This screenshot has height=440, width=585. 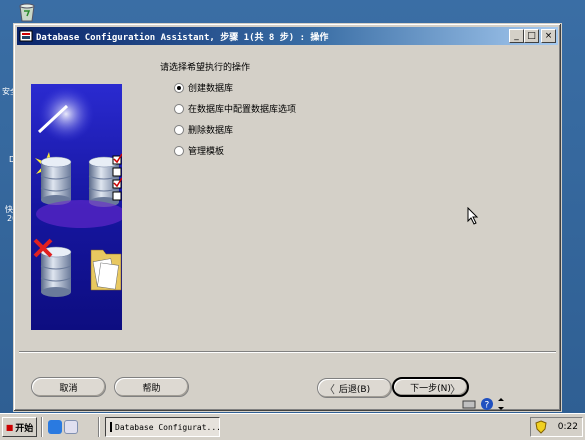 I want to click on close-button: ×, so click(x=548, y=36).